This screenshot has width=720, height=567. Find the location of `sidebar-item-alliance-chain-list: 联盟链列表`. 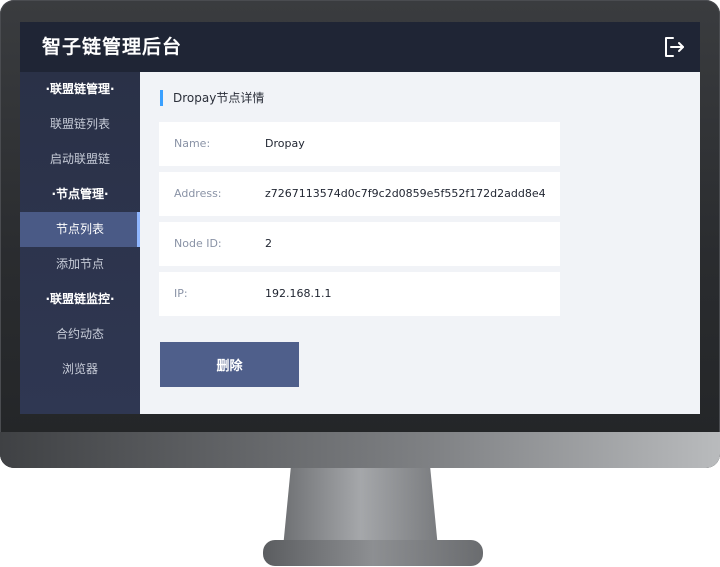

sidebar-item-alliance-chain-list: 联盟链列表 is located at coordinates (80, 124).